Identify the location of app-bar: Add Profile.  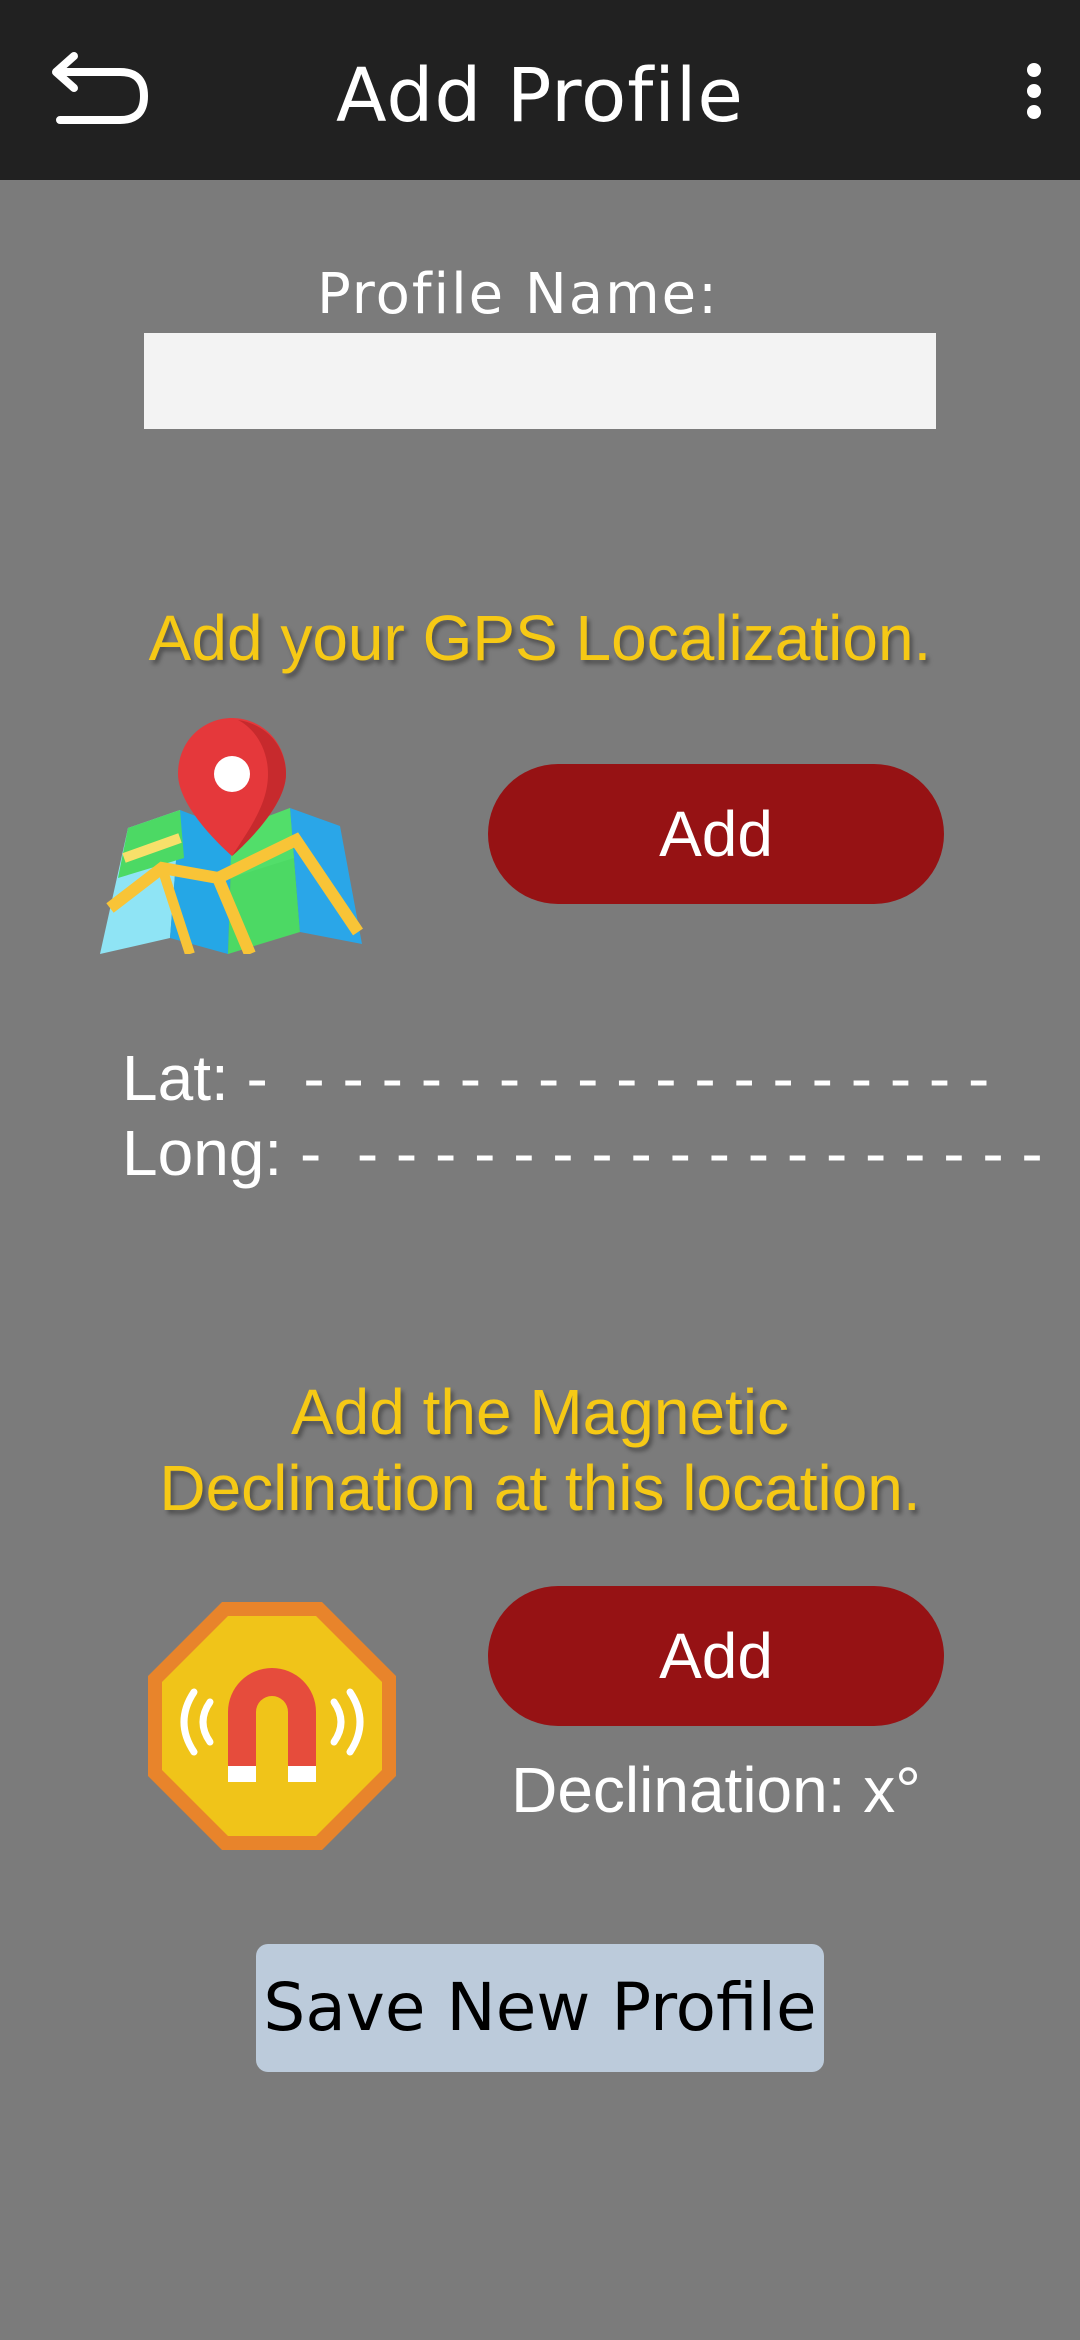
(540, 90).